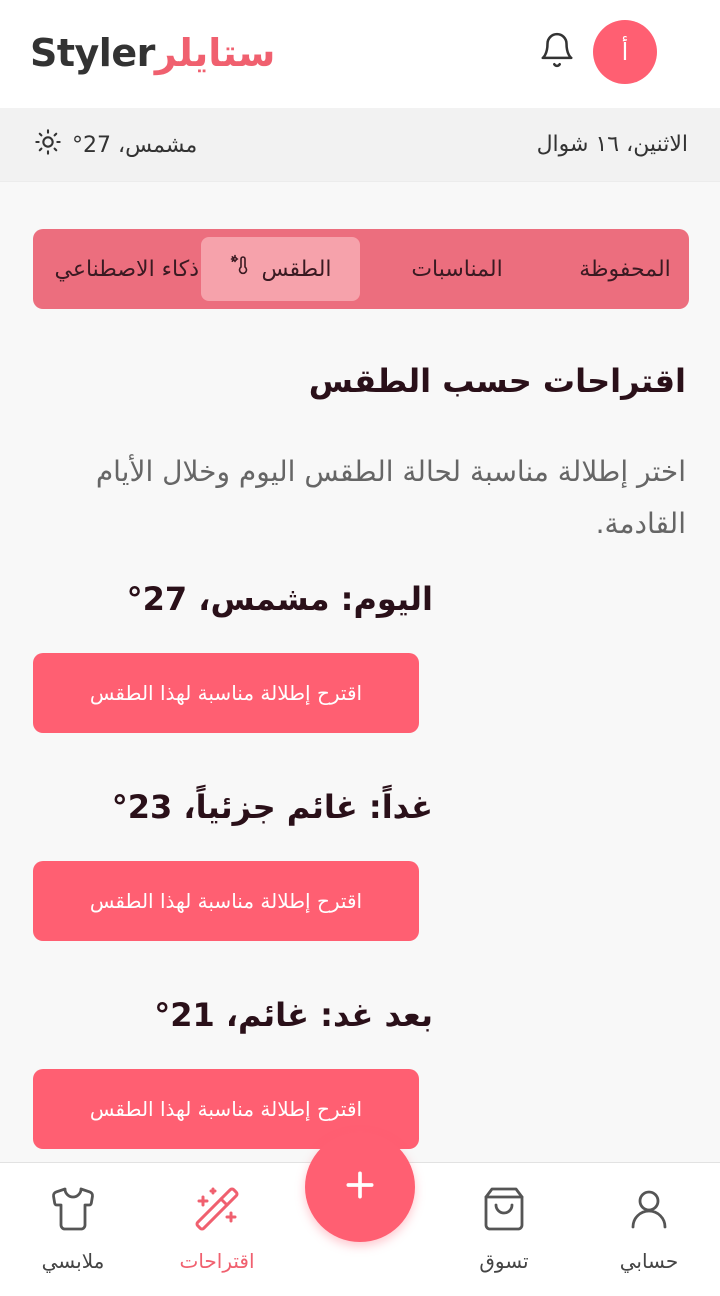 Image resolution: width=720 pixels, height=1296 pixels. Describe the element at coordinates (272, 807) in the screenshot. I see `day-title-tomorrow: غداً: غائم جزئياً، 23°` at that location.